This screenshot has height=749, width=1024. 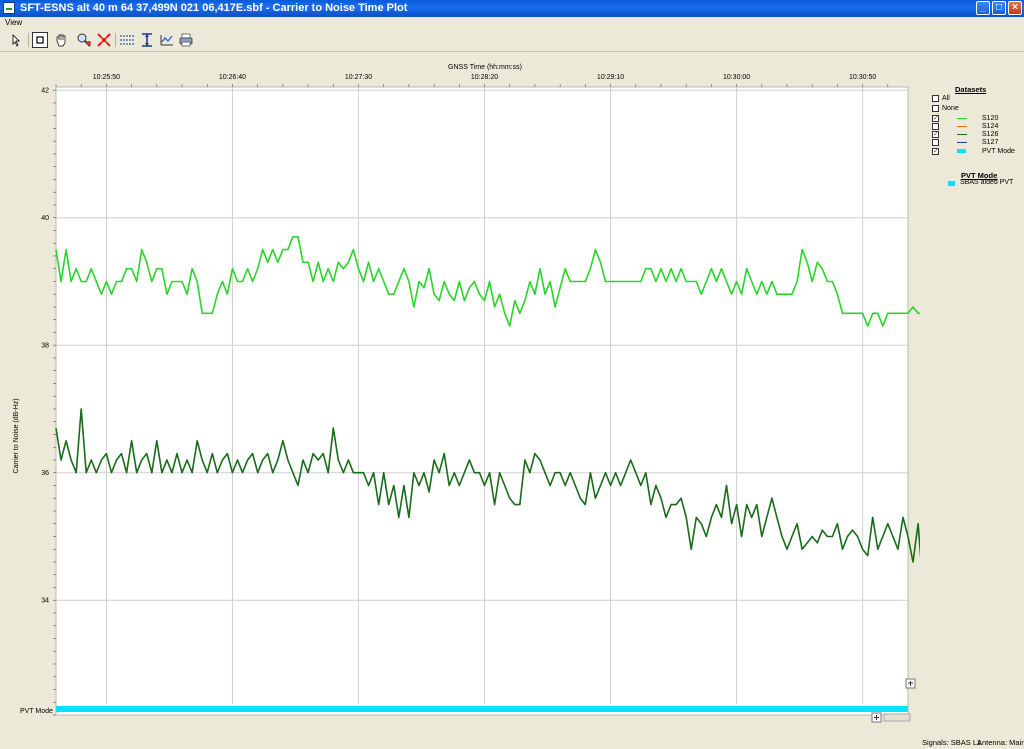 What do you see at coordinates (104, 40) in the screenshot?
I see `fit-all-icon` at bounding box center [104, 40].